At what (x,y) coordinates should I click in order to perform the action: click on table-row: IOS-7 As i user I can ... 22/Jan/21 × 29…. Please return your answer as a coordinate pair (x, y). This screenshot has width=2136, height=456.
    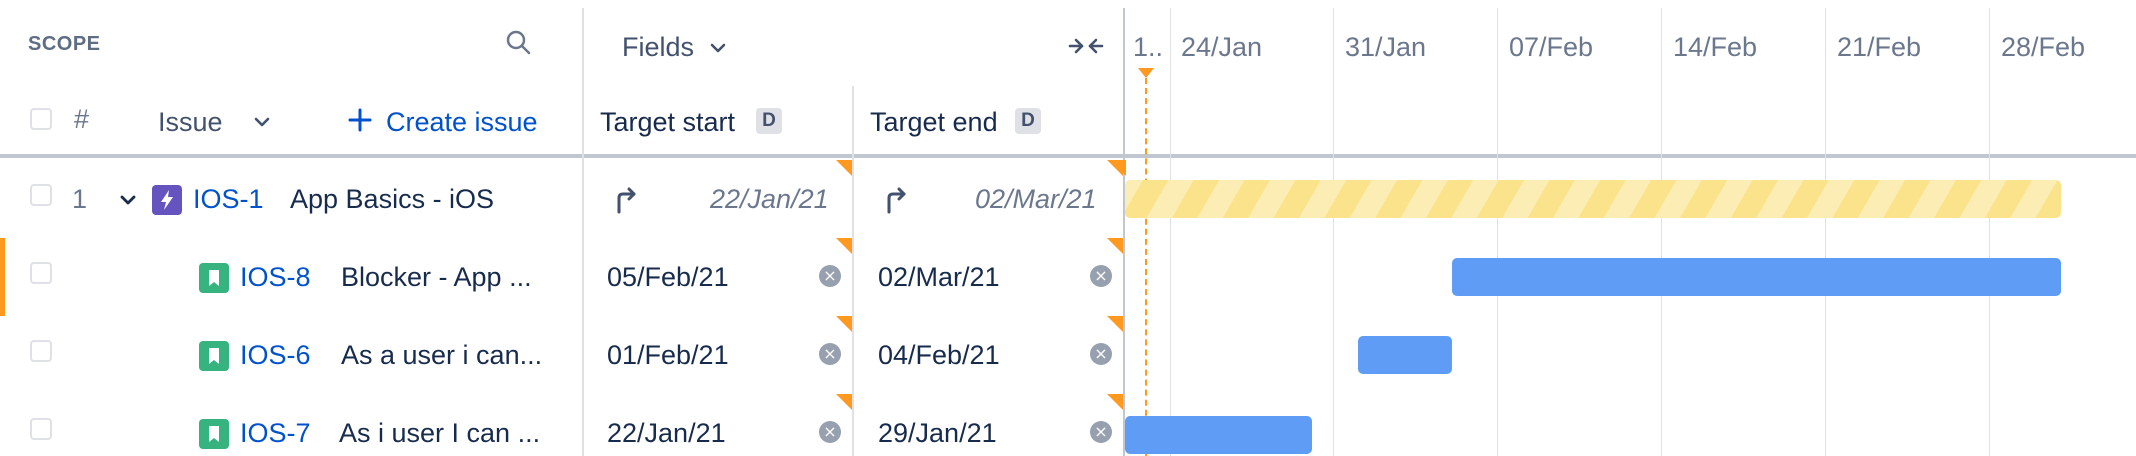
    Looking at the image, I should click on (1068, 425).